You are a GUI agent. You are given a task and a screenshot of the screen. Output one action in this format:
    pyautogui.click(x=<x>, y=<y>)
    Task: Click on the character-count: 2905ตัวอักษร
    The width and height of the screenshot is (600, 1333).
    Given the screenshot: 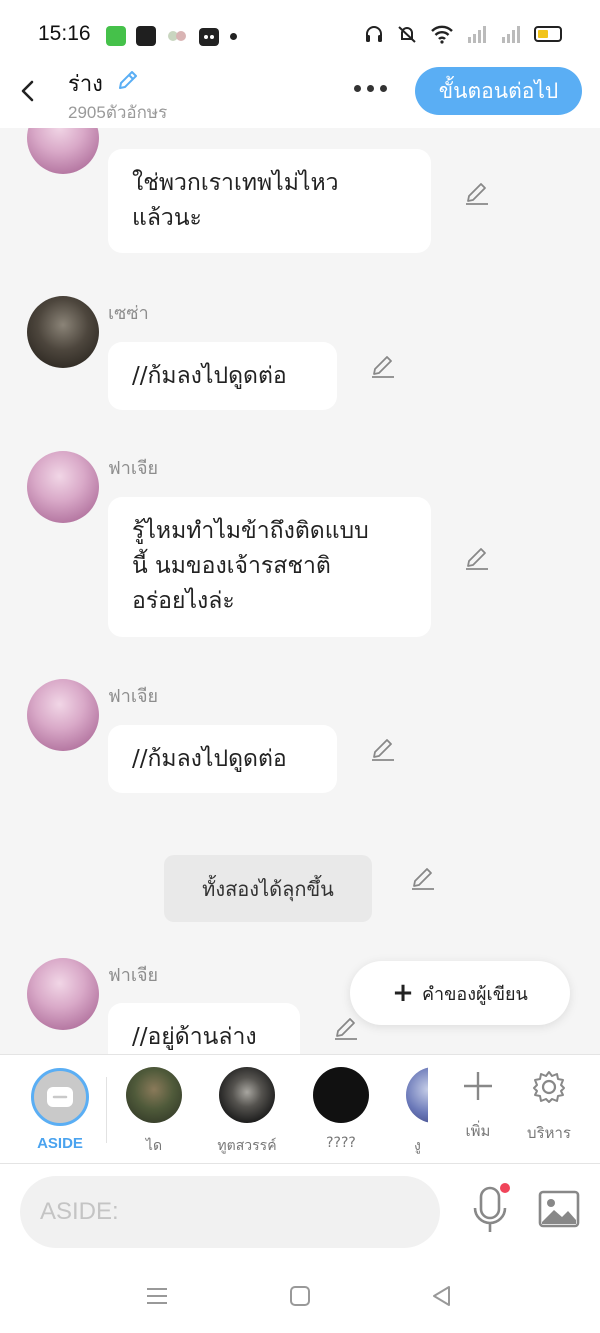 What is the action you would take?
    pyautogui.click(x=118, y=112)
    